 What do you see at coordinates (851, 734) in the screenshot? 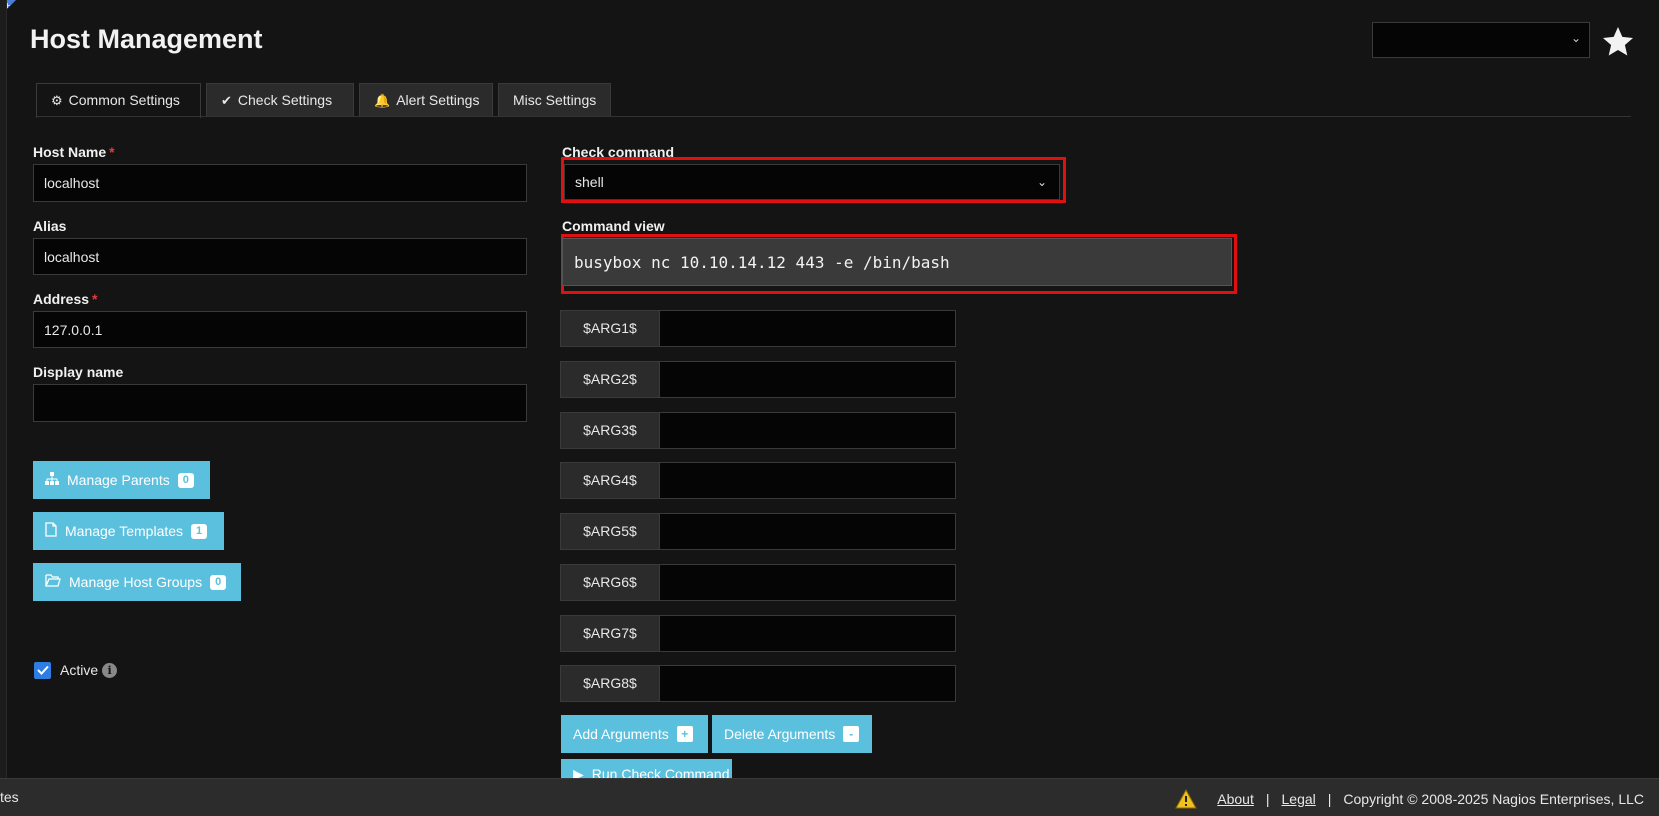
I see `minus-icon: -` at bounding box center [851, 734].